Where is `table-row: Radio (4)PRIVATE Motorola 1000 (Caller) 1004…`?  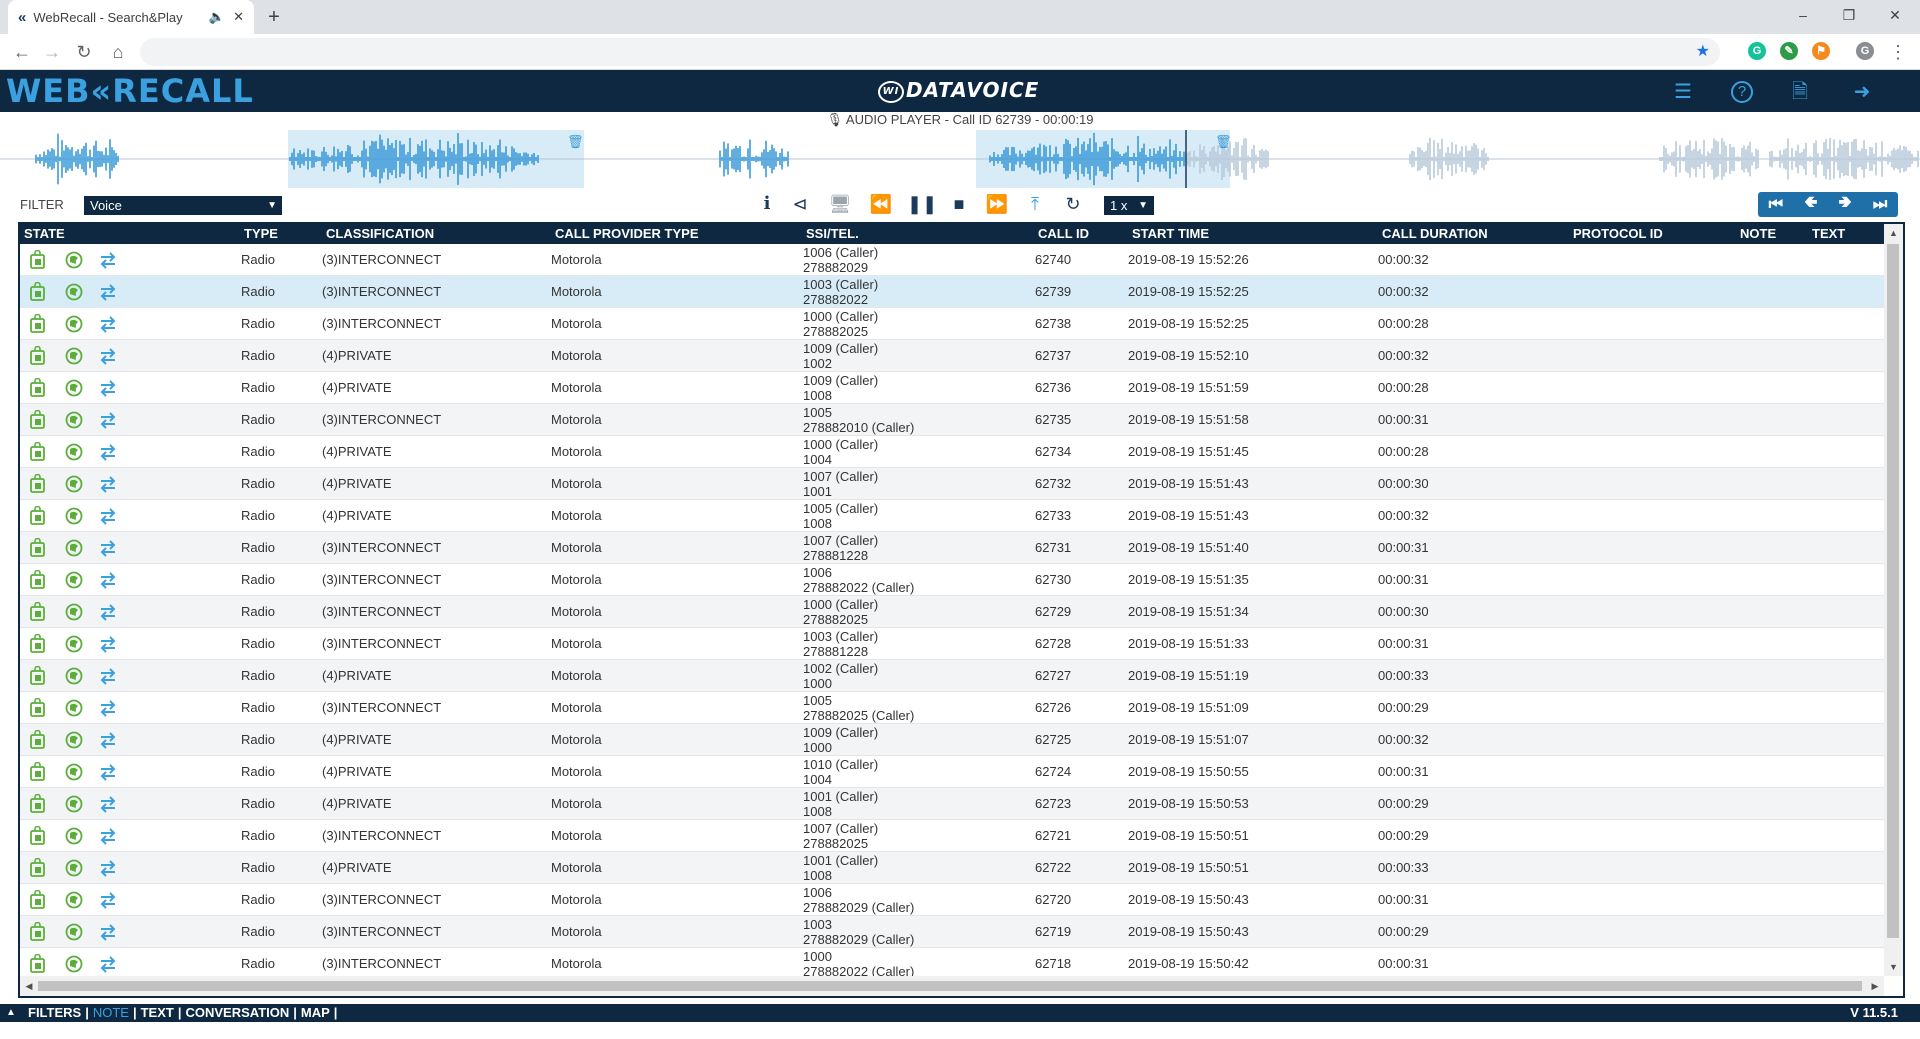
table-row: Radio (4)PRIVATE Motorola 1000 (Caller) 1004… is located at coordinates (952, 452).